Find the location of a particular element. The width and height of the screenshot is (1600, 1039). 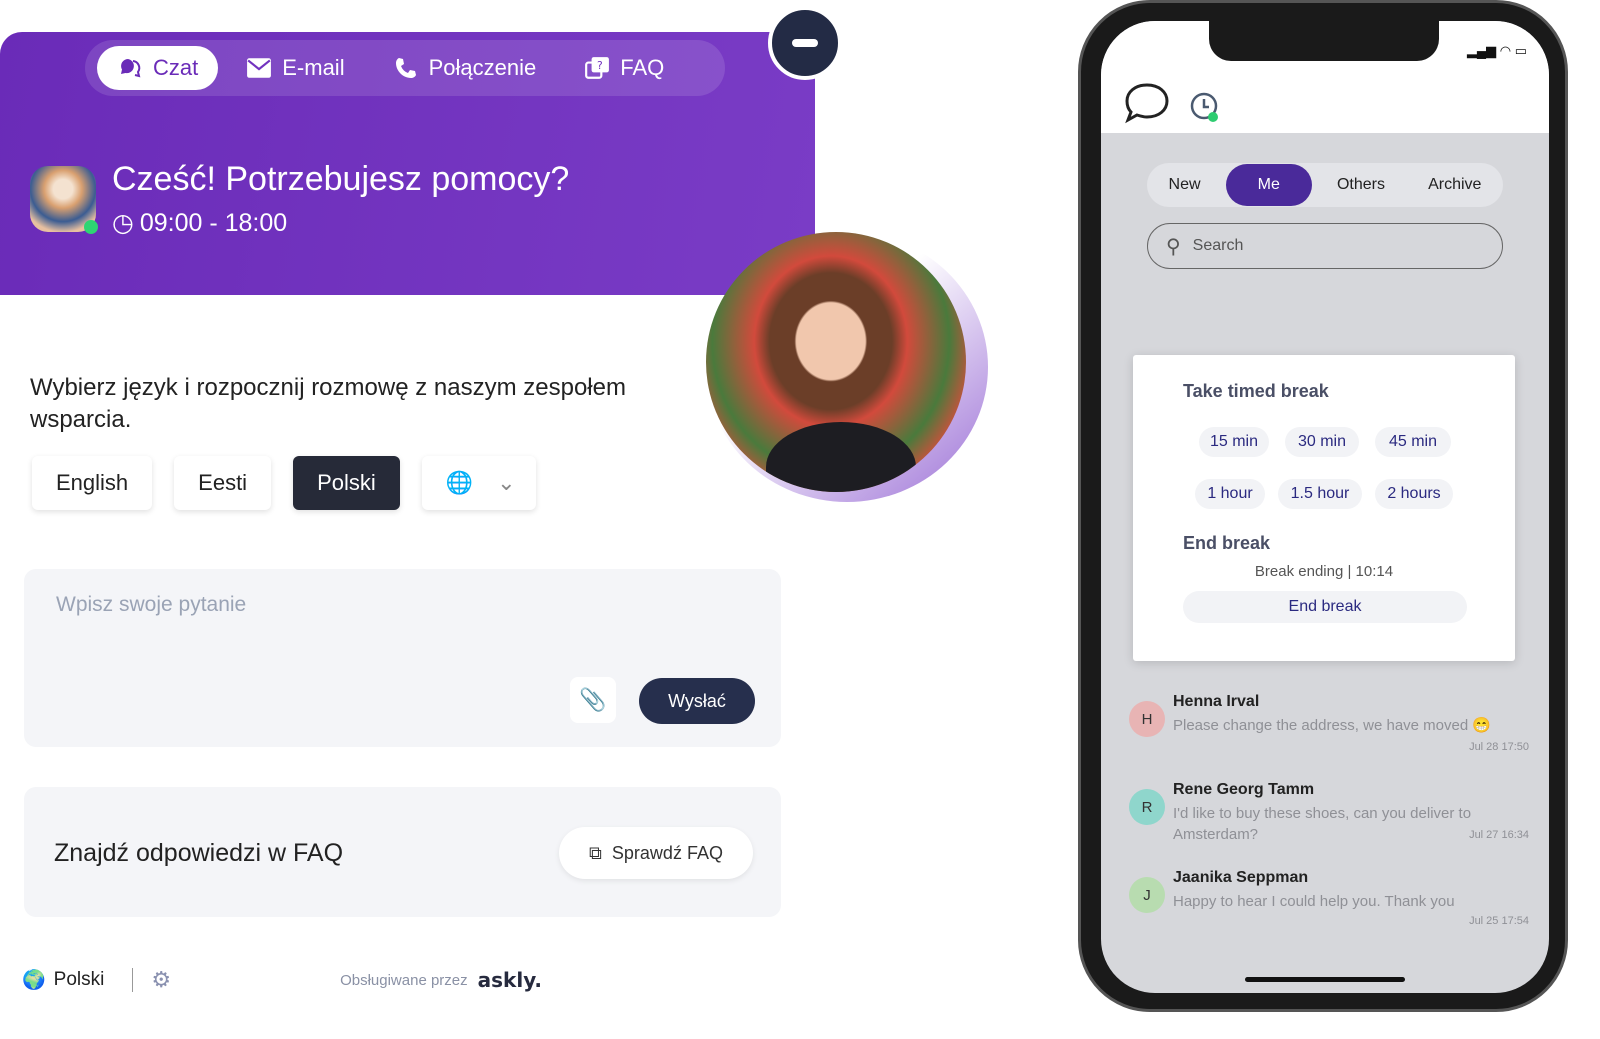

globe-icon: 🌐 is located at coordinates (459, 482).